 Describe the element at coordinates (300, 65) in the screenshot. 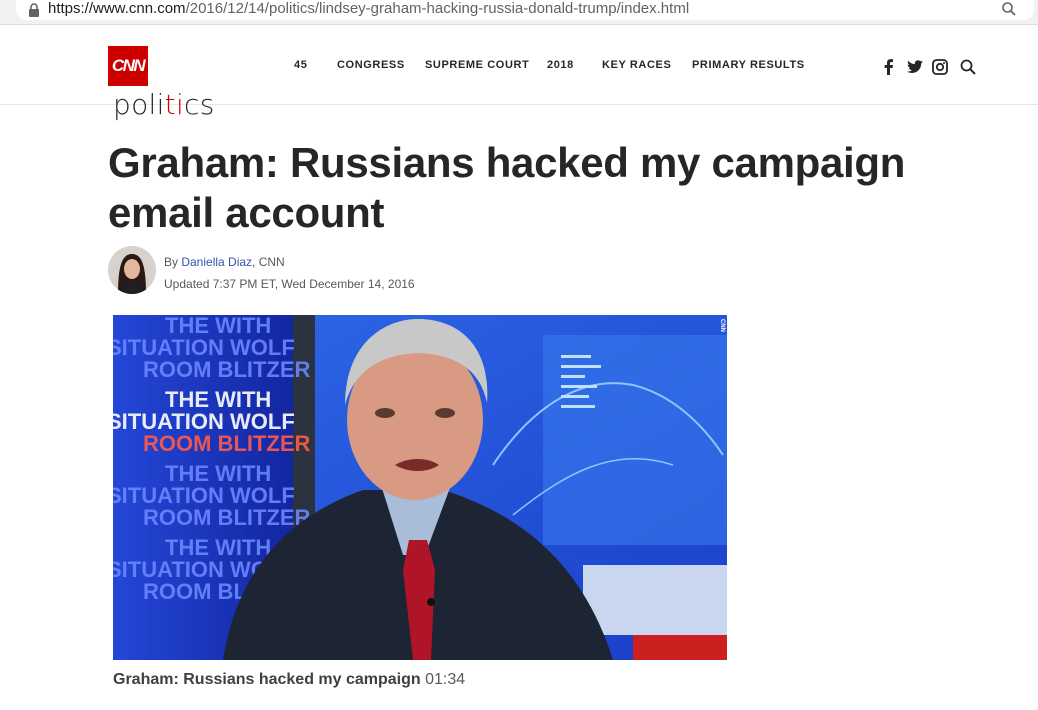

I see `nav-item-45: 45` at that location.